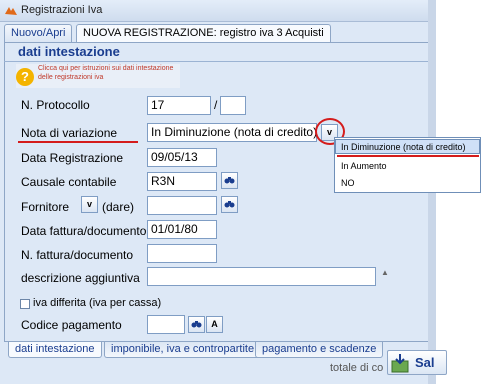  I want to click on descrizione-label: descrizione aggiuntiva, so click(80, 278).